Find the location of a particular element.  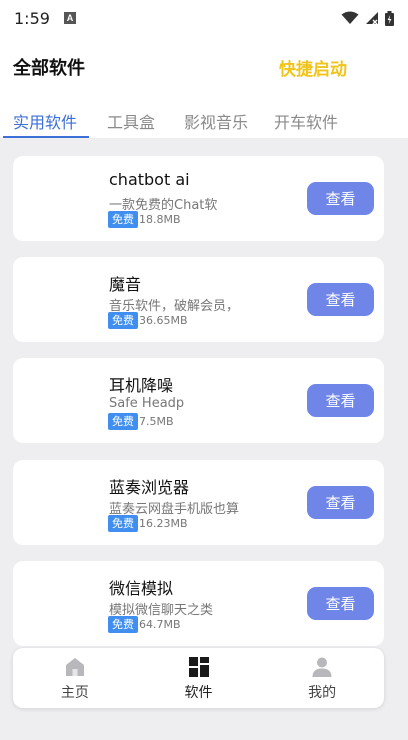

nav-item-profile: 我的 is located at coordinates (322, 678).